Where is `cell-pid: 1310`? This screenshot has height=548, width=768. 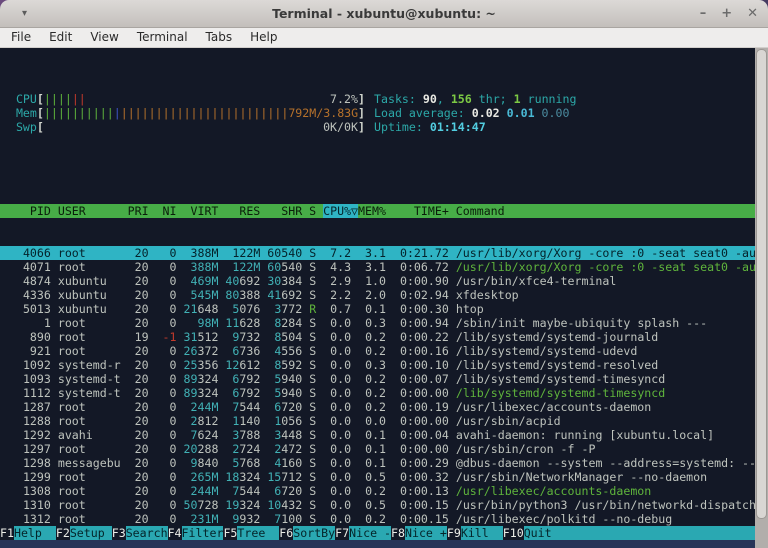 cell-pid: 1310 is located at coordinates (30, 505).